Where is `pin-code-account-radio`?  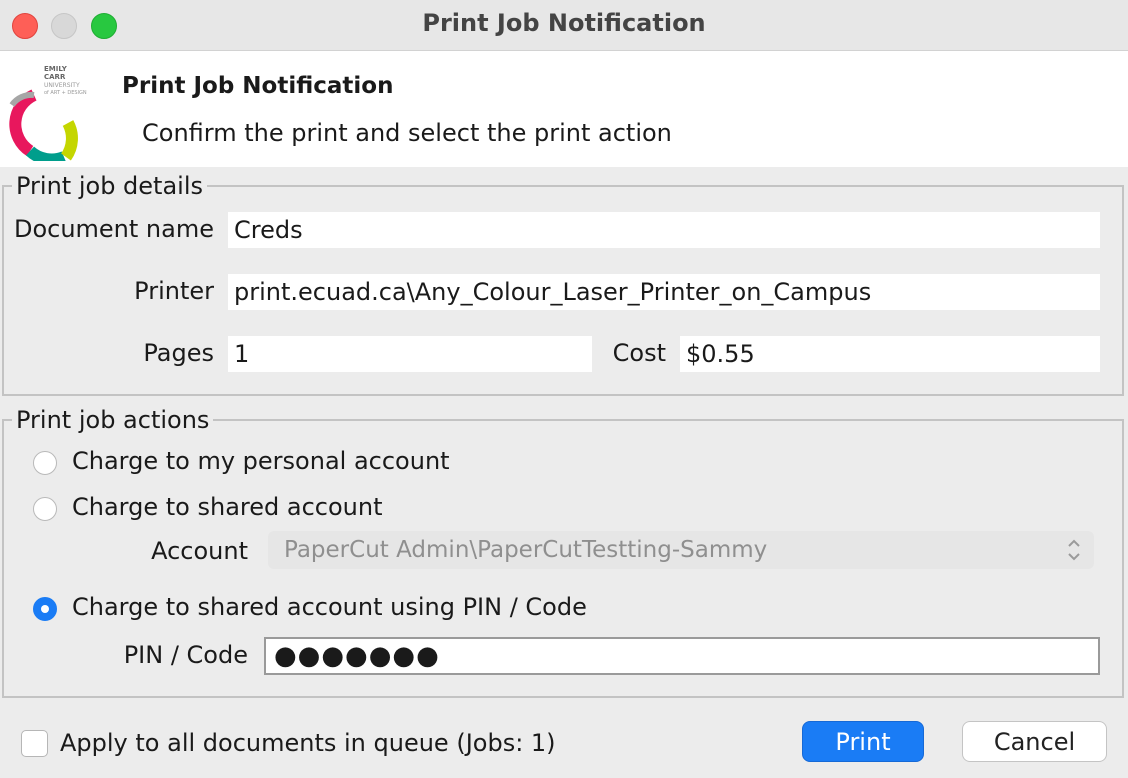 pin-code-account-radio is located at coordinates (45, 609).